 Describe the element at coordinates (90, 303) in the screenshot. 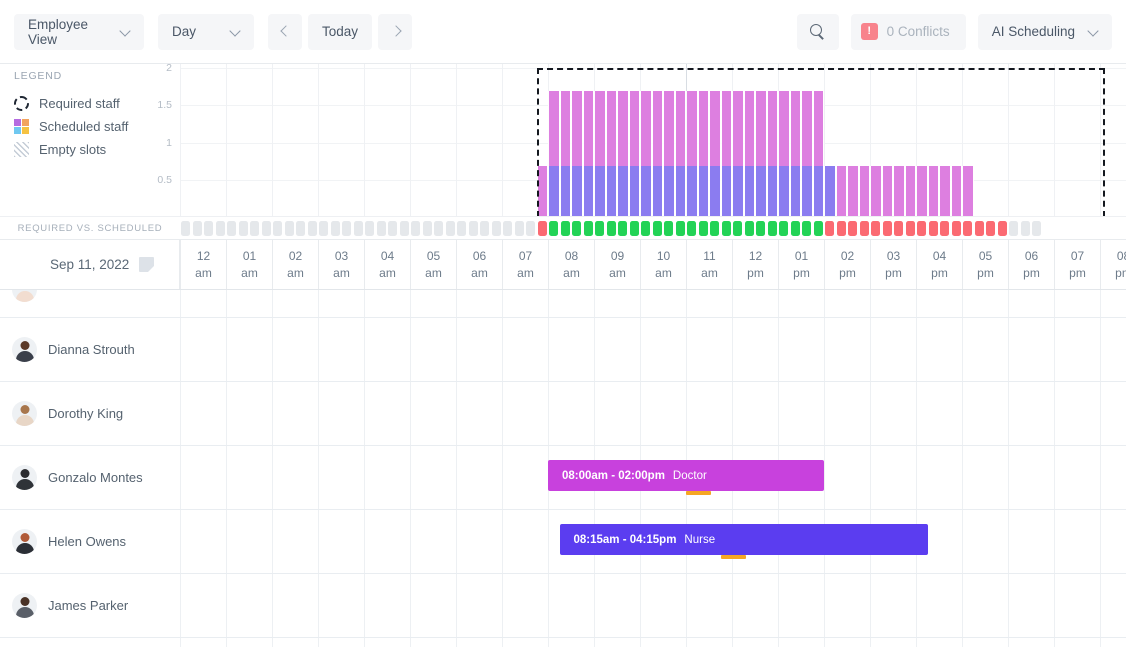

I see `employee-name-cell` at that location.